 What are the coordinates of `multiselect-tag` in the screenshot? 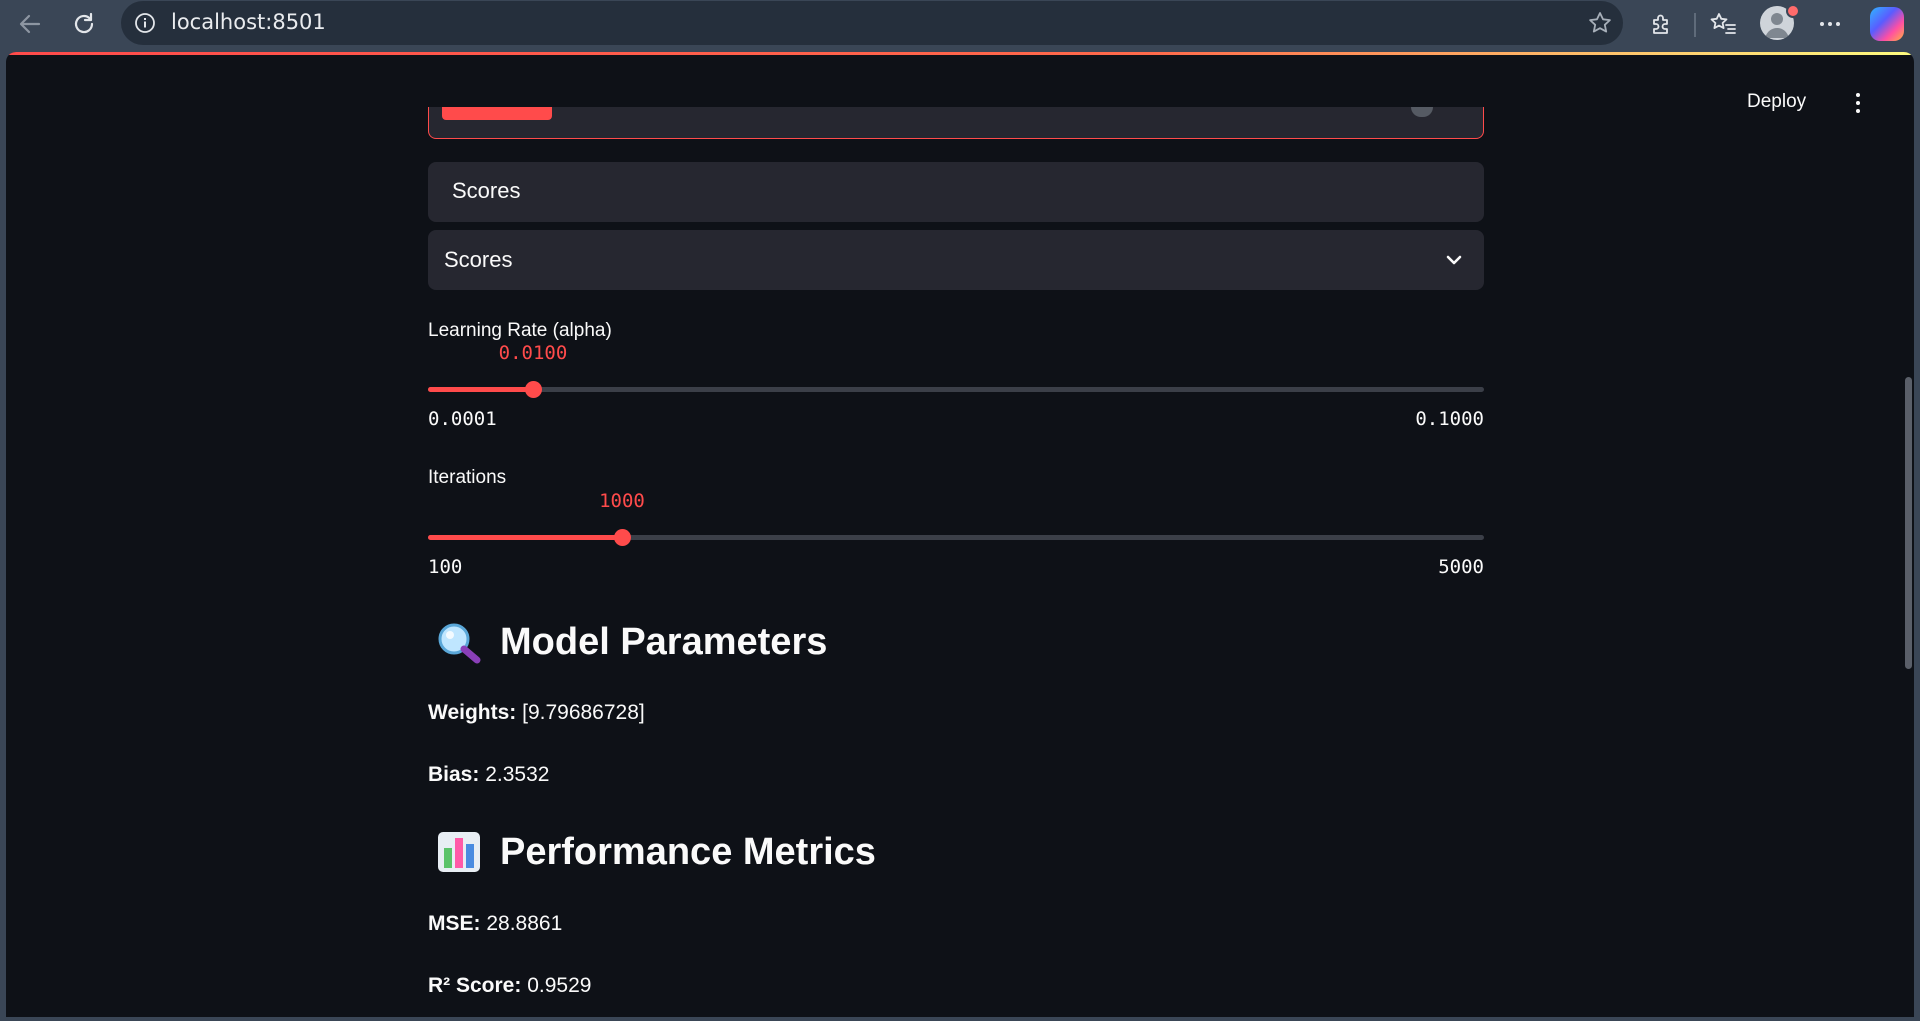 It's located at (497, 113).